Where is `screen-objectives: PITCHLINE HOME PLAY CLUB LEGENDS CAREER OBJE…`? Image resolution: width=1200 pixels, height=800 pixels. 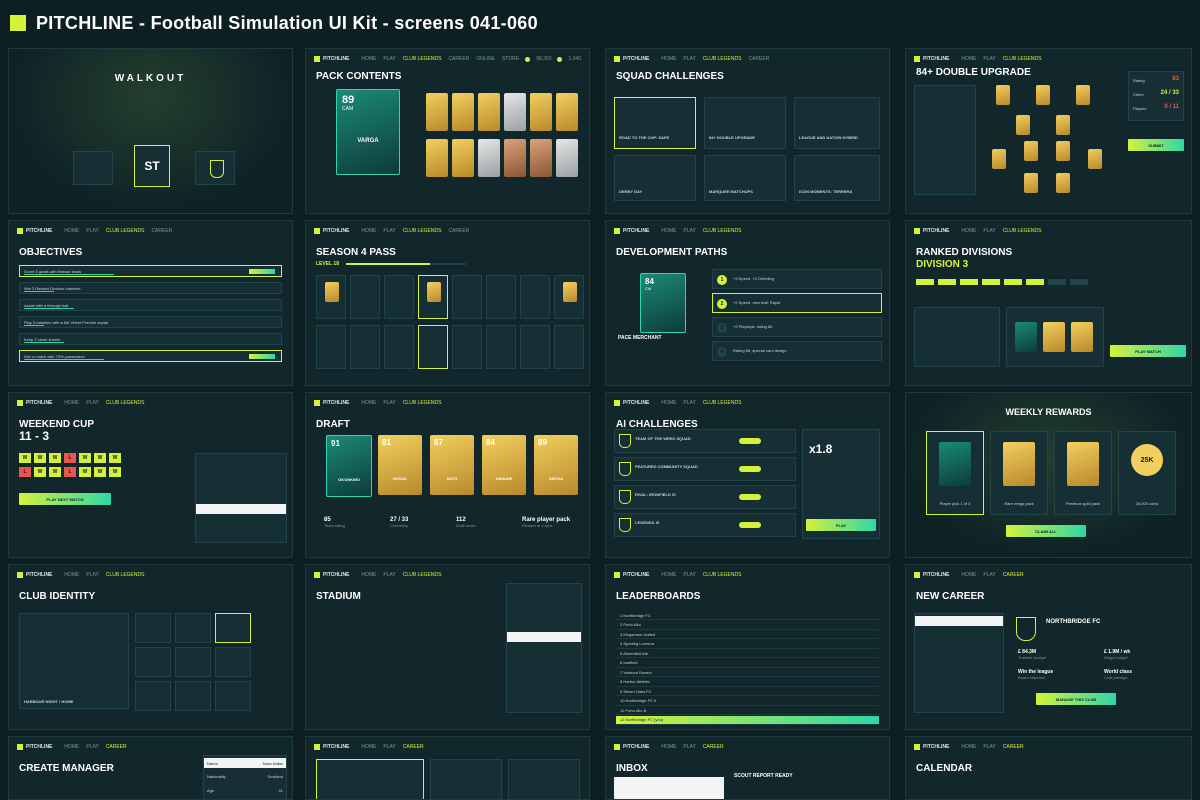 screen-objectives: PITCHLINE HOME PLAY CLUB LEGENDS CAREER OBJE… is located at coordinates (150, 303).